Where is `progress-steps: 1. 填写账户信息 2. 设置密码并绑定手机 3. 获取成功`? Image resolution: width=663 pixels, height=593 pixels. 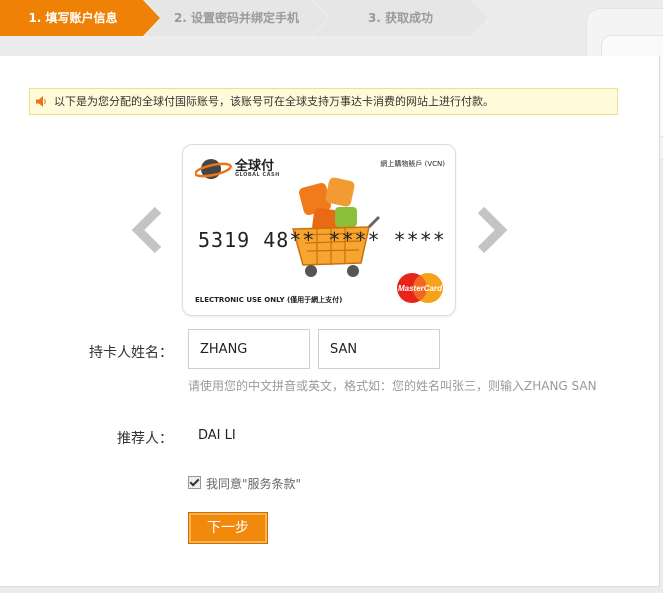
progress-steps: 1. 填写账户信息 2. 设置密码并绑定手机 3. 获取成功 is located at coordinates (331, 18).